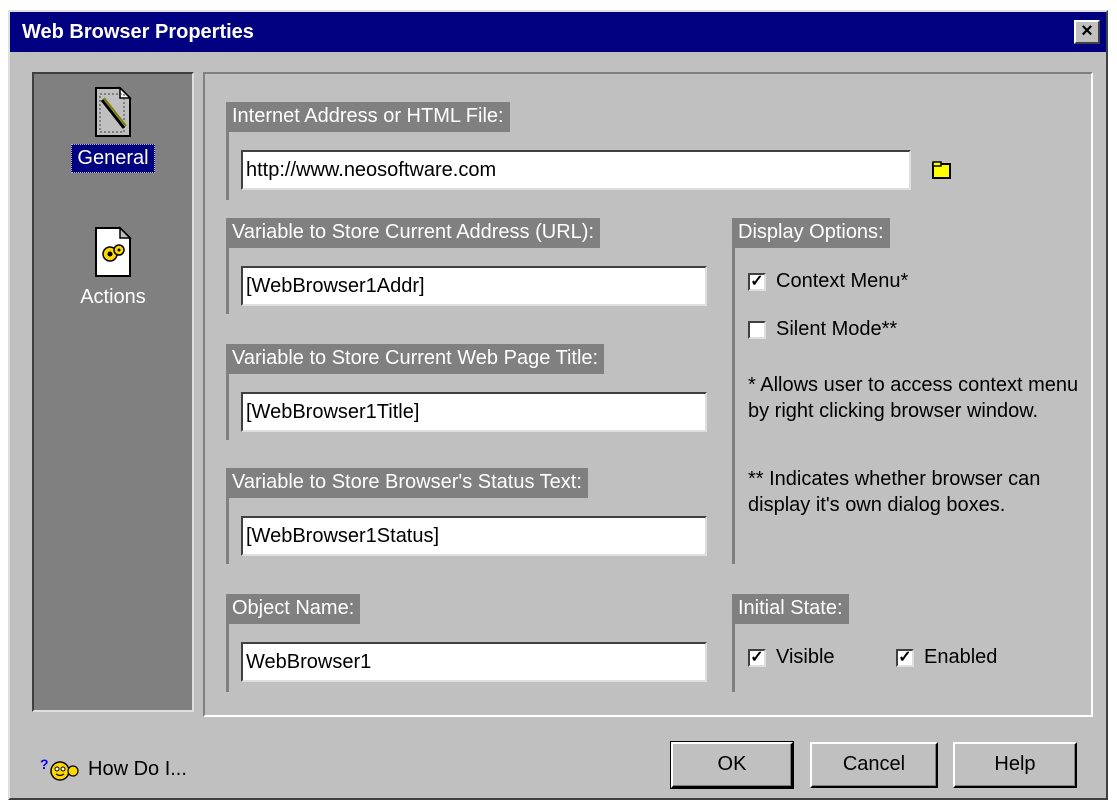  I want to click on close-icon: ×, so click(1087, 31).